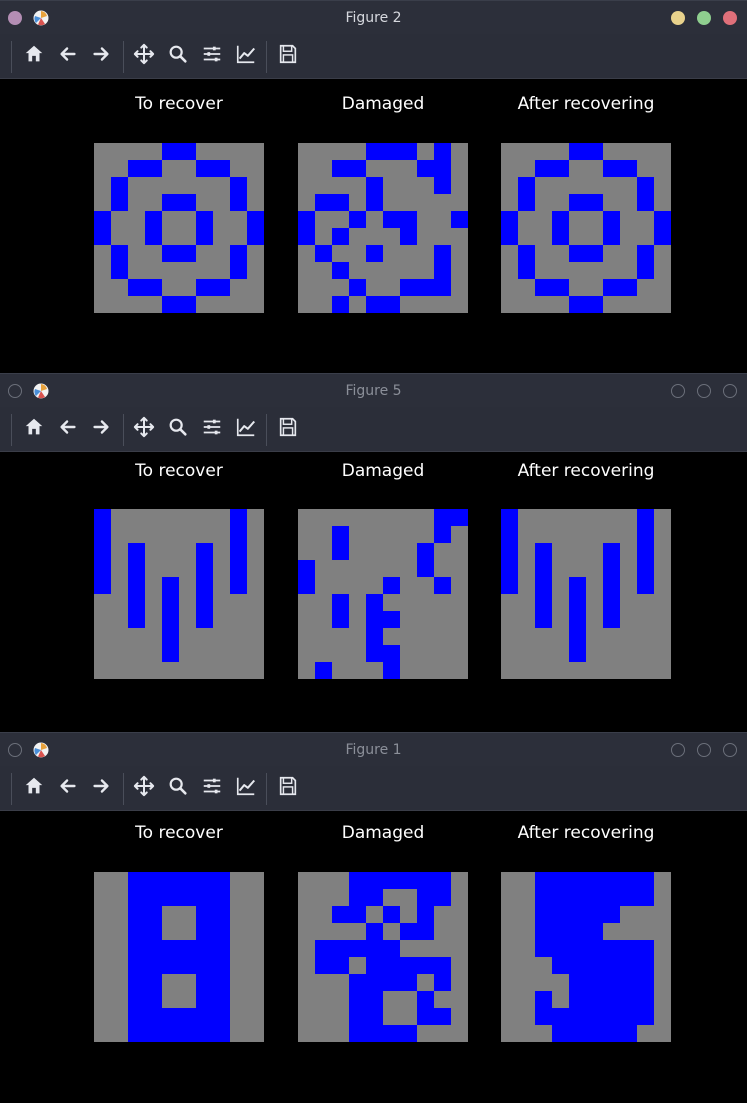  I want to click on window-titlebar: Figure 2, so click(373, 17).